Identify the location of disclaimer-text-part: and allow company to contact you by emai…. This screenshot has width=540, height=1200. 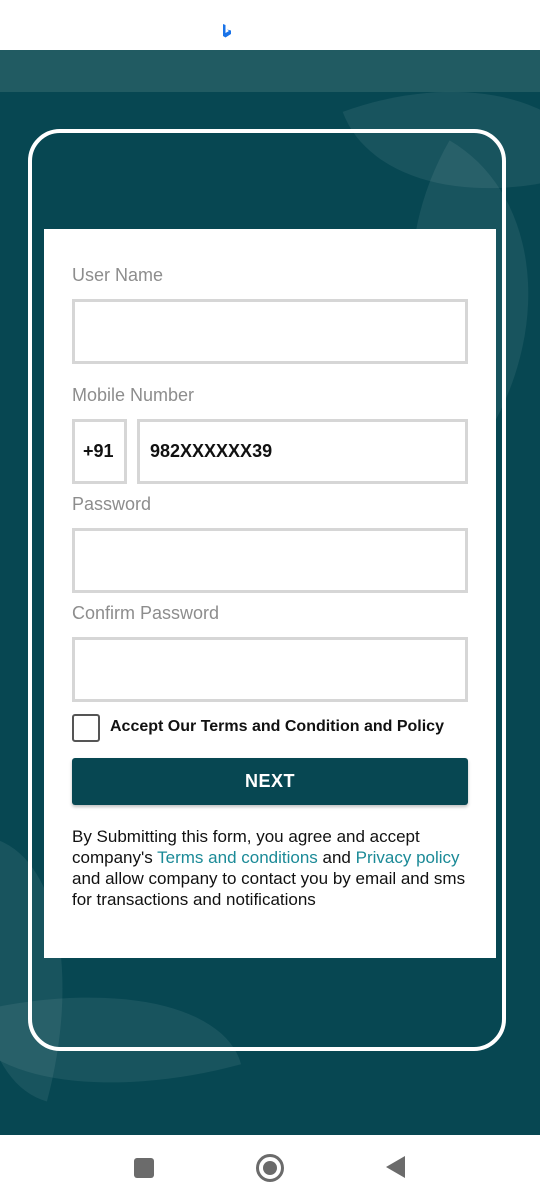
(269, 889).